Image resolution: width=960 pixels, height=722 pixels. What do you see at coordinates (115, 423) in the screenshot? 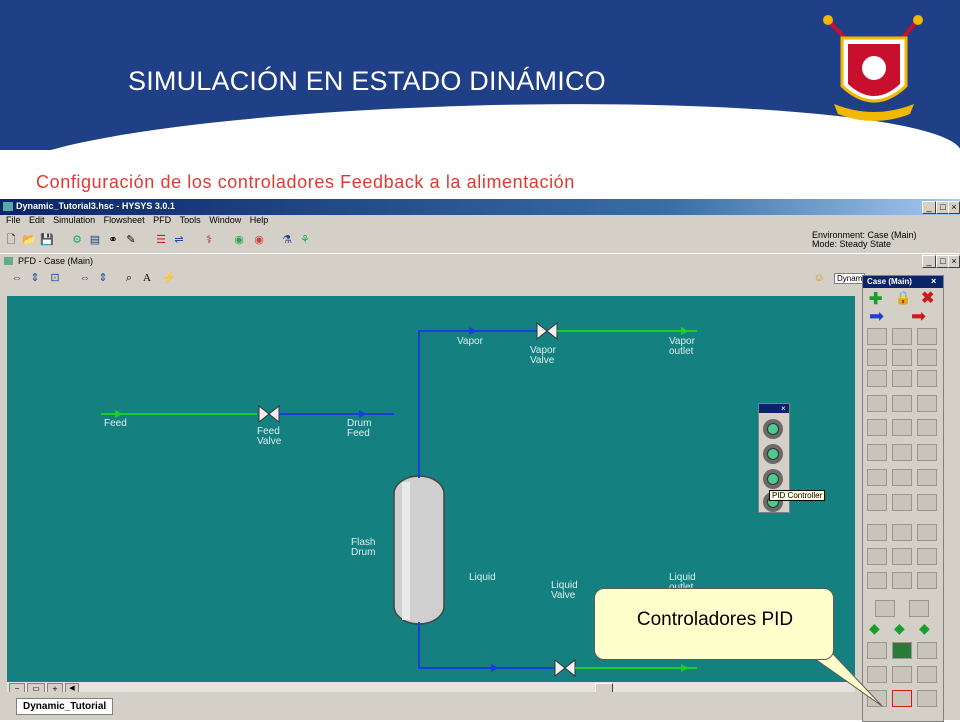
I see `feed-label: Feed` at bounding box center [115, 423].